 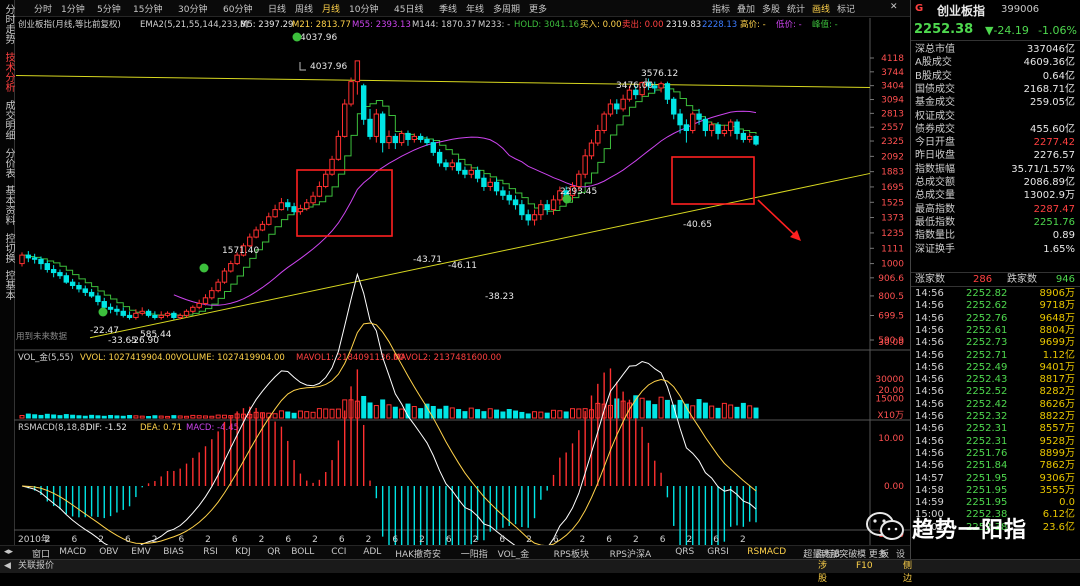 What do you see at coordinates (889, 380) in the screenshot?
I see `volume-axis-0: 30000` at bounding box center [889, 380].